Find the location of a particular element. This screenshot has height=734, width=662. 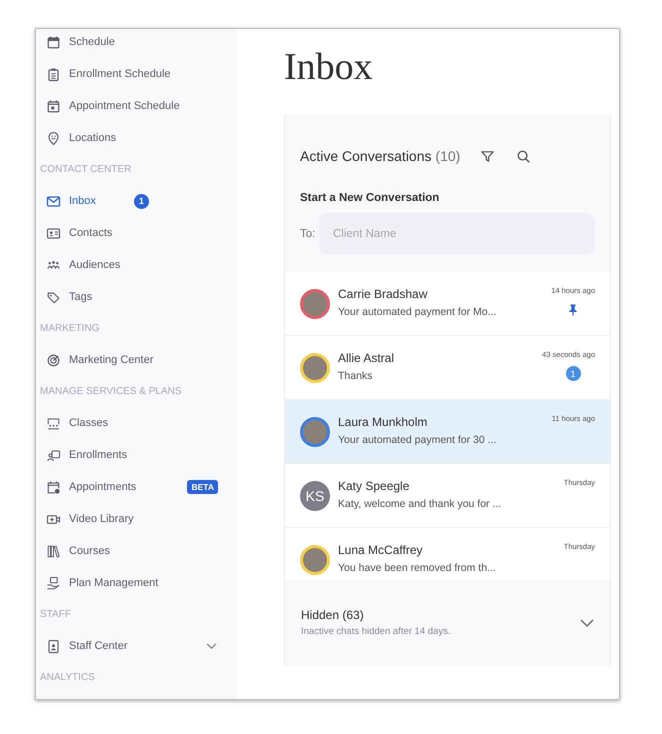

section-header: MANAGE SERVICES & PLANS is located at coordinates (111, 392).